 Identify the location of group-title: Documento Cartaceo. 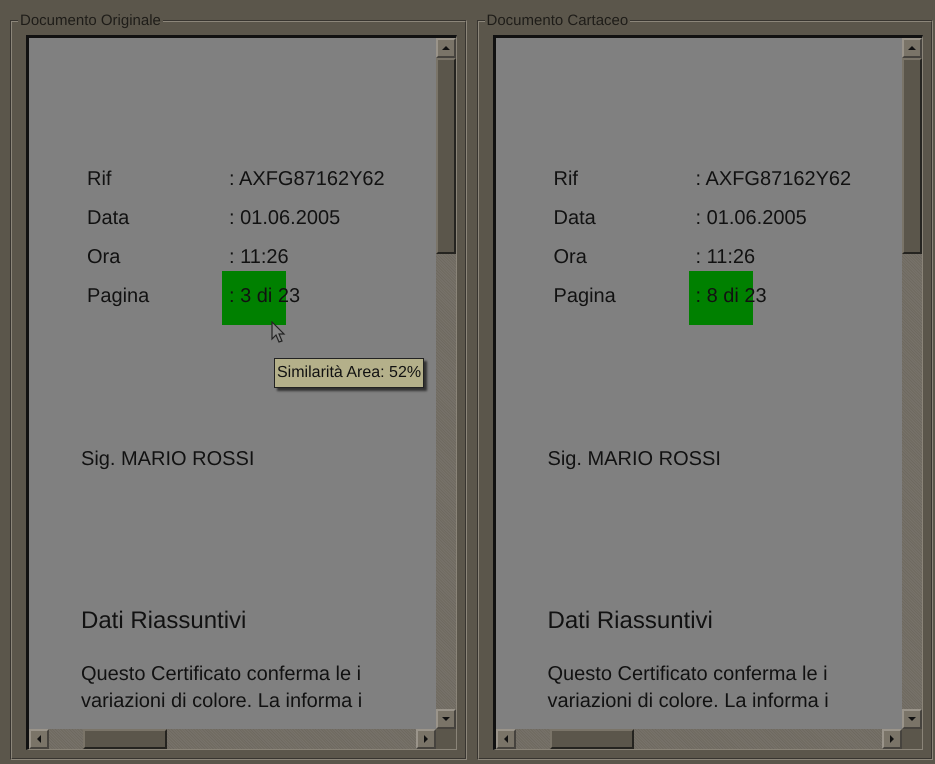
(558, 20).